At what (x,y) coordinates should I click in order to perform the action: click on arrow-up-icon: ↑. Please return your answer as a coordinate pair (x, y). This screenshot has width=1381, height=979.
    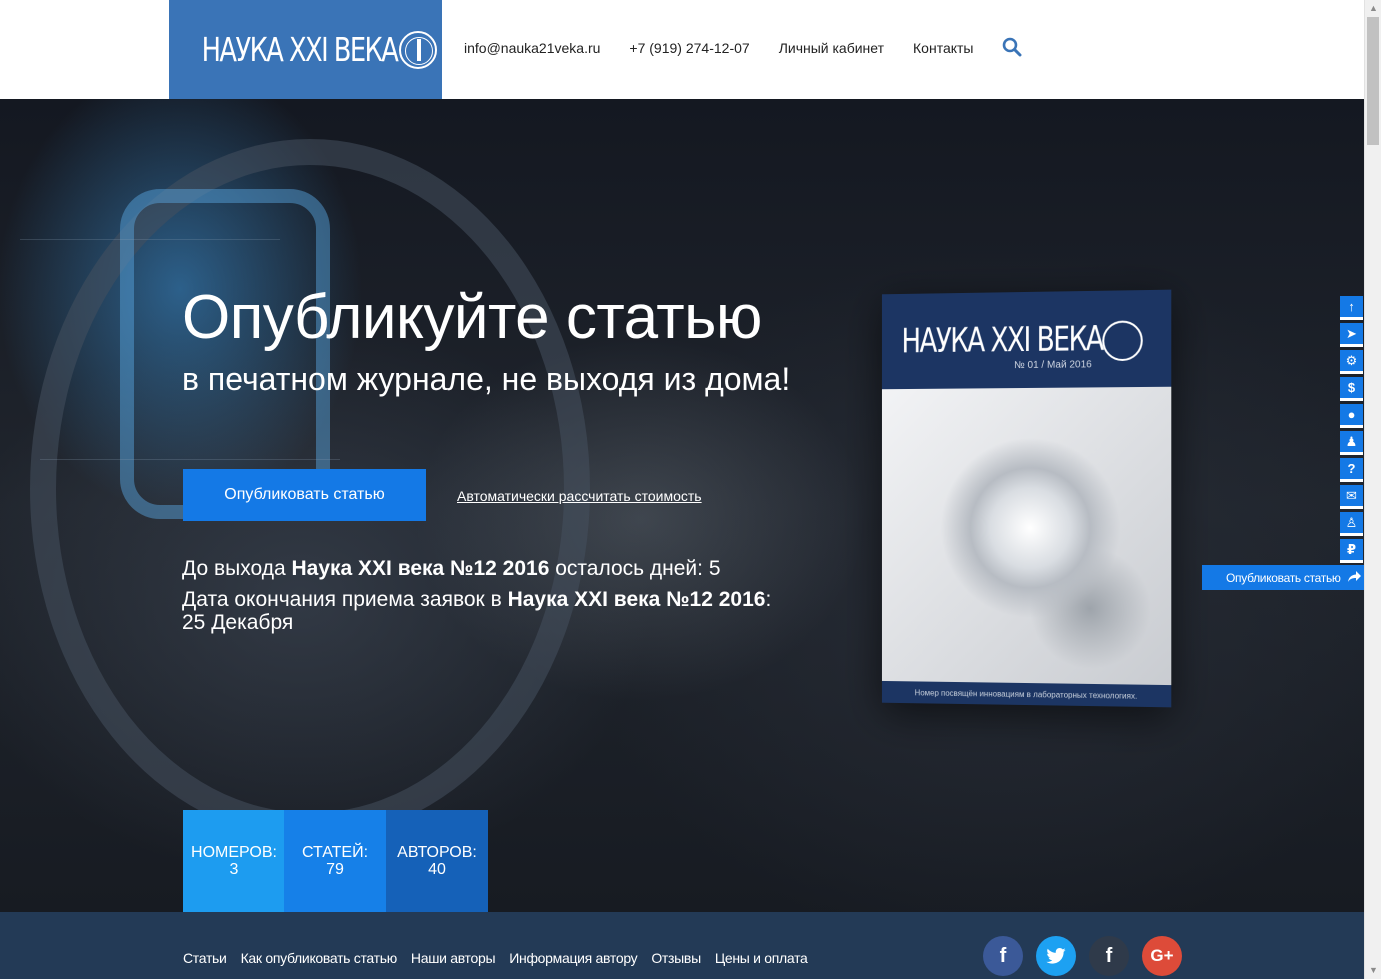
    Looking at the image, I should click on (1351, 308).